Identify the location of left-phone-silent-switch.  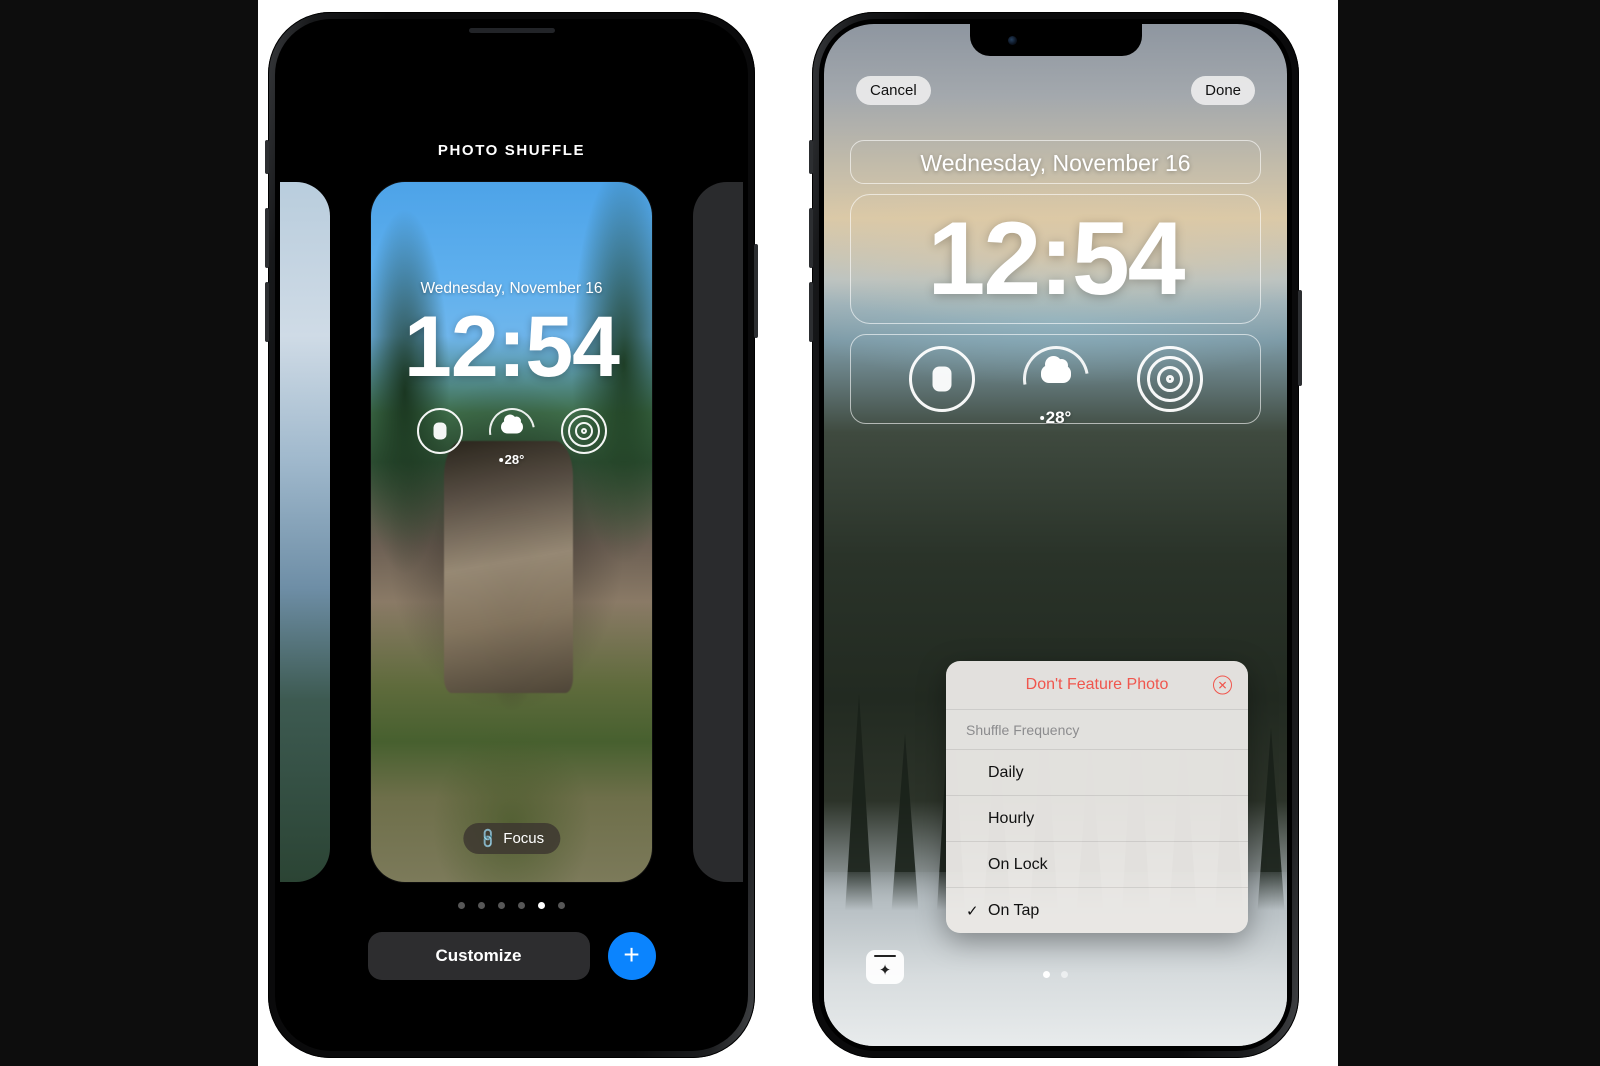
(267, 157).